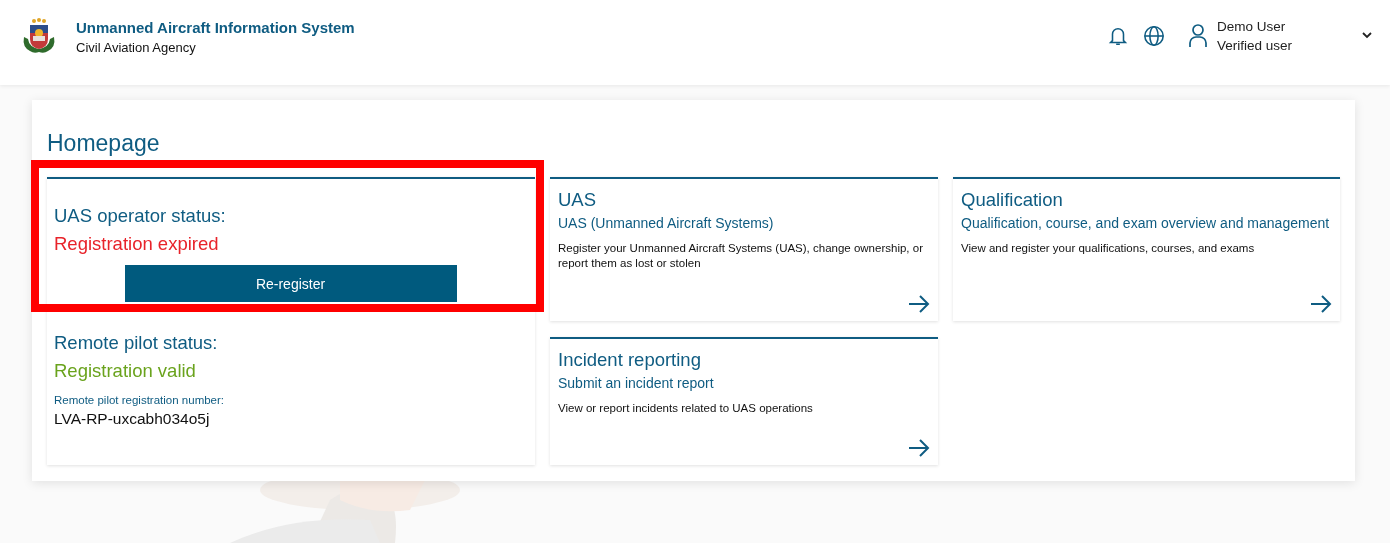 The image size is (1390, 543). Describe the element at coordinates (137, 244) in the screenshot. I see `status-value: Registration expired` at that location.